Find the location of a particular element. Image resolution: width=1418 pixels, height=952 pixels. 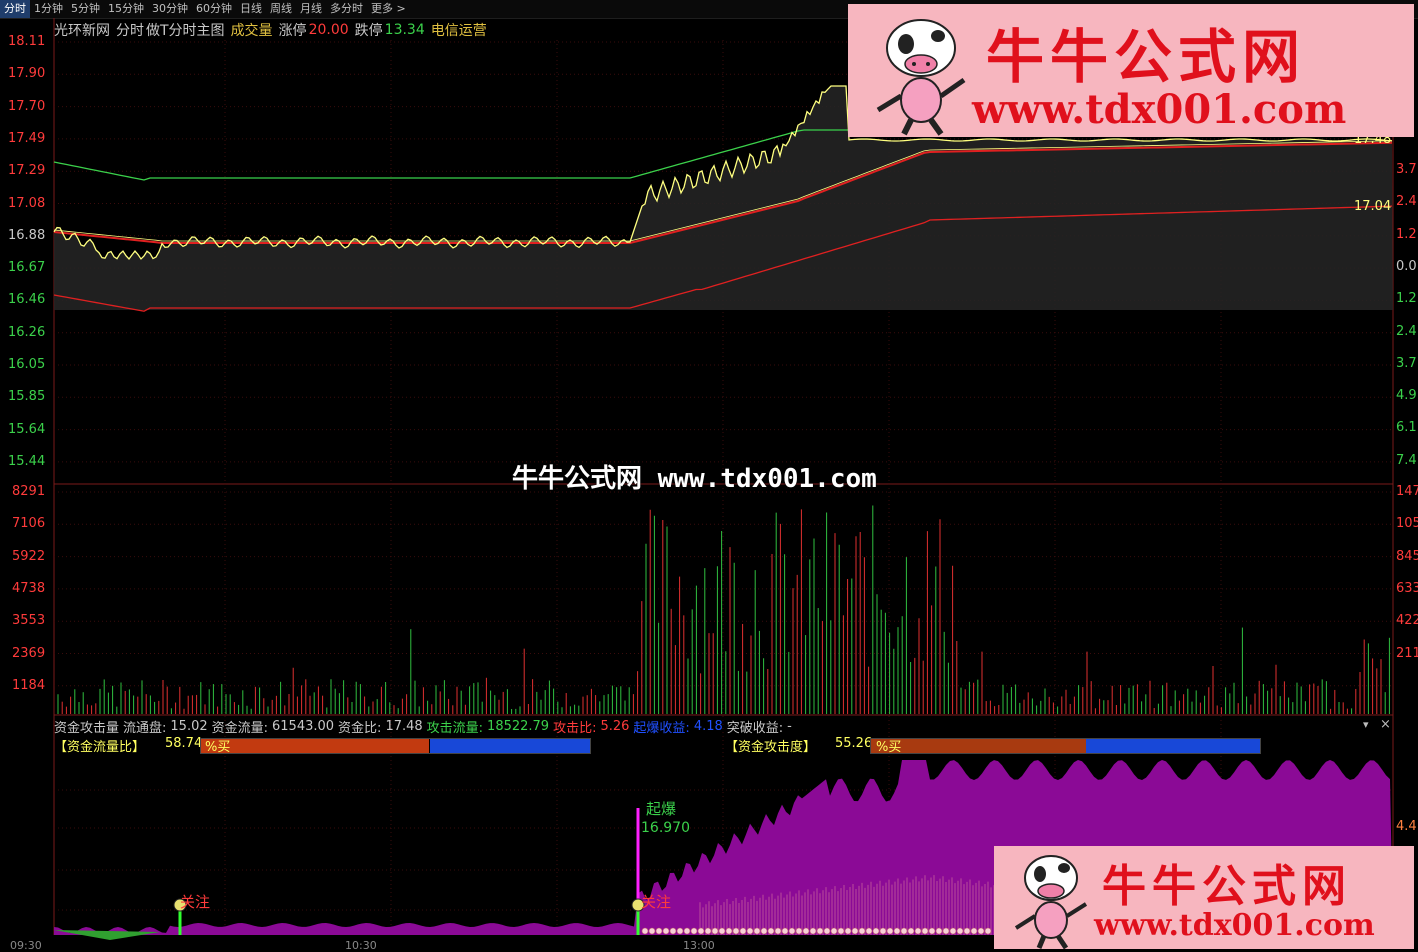

vol-right-label-2: 845 is located at coordinates (1407, 556).